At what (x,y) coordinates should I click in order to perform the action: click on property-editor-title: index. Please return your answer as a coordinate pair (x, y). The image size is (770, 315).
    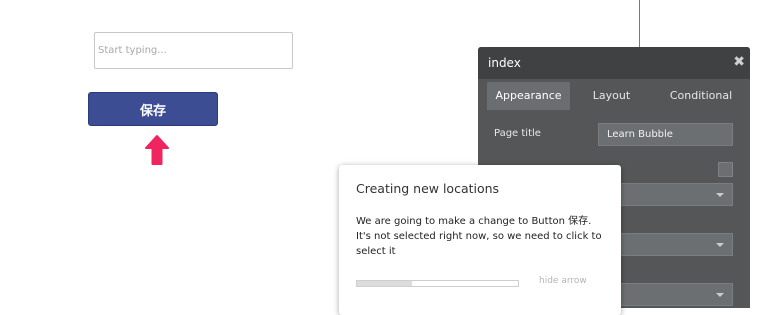
    Looking at the image, I should click on (504, 63).